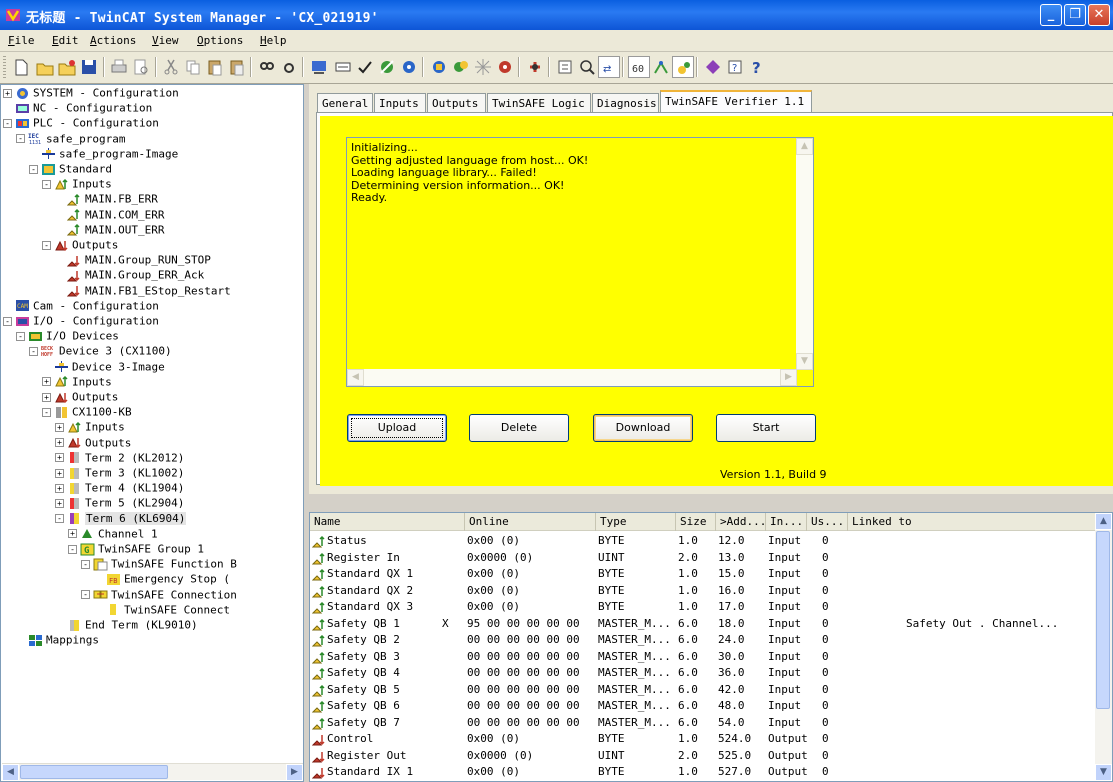 The width and height of the screenshot is (1113, 782). What do you see at coordinates (91, 92) in the screenshot?
I see `tree-item: + SYSTEM - Configuration` at bounding box center [91, 92].